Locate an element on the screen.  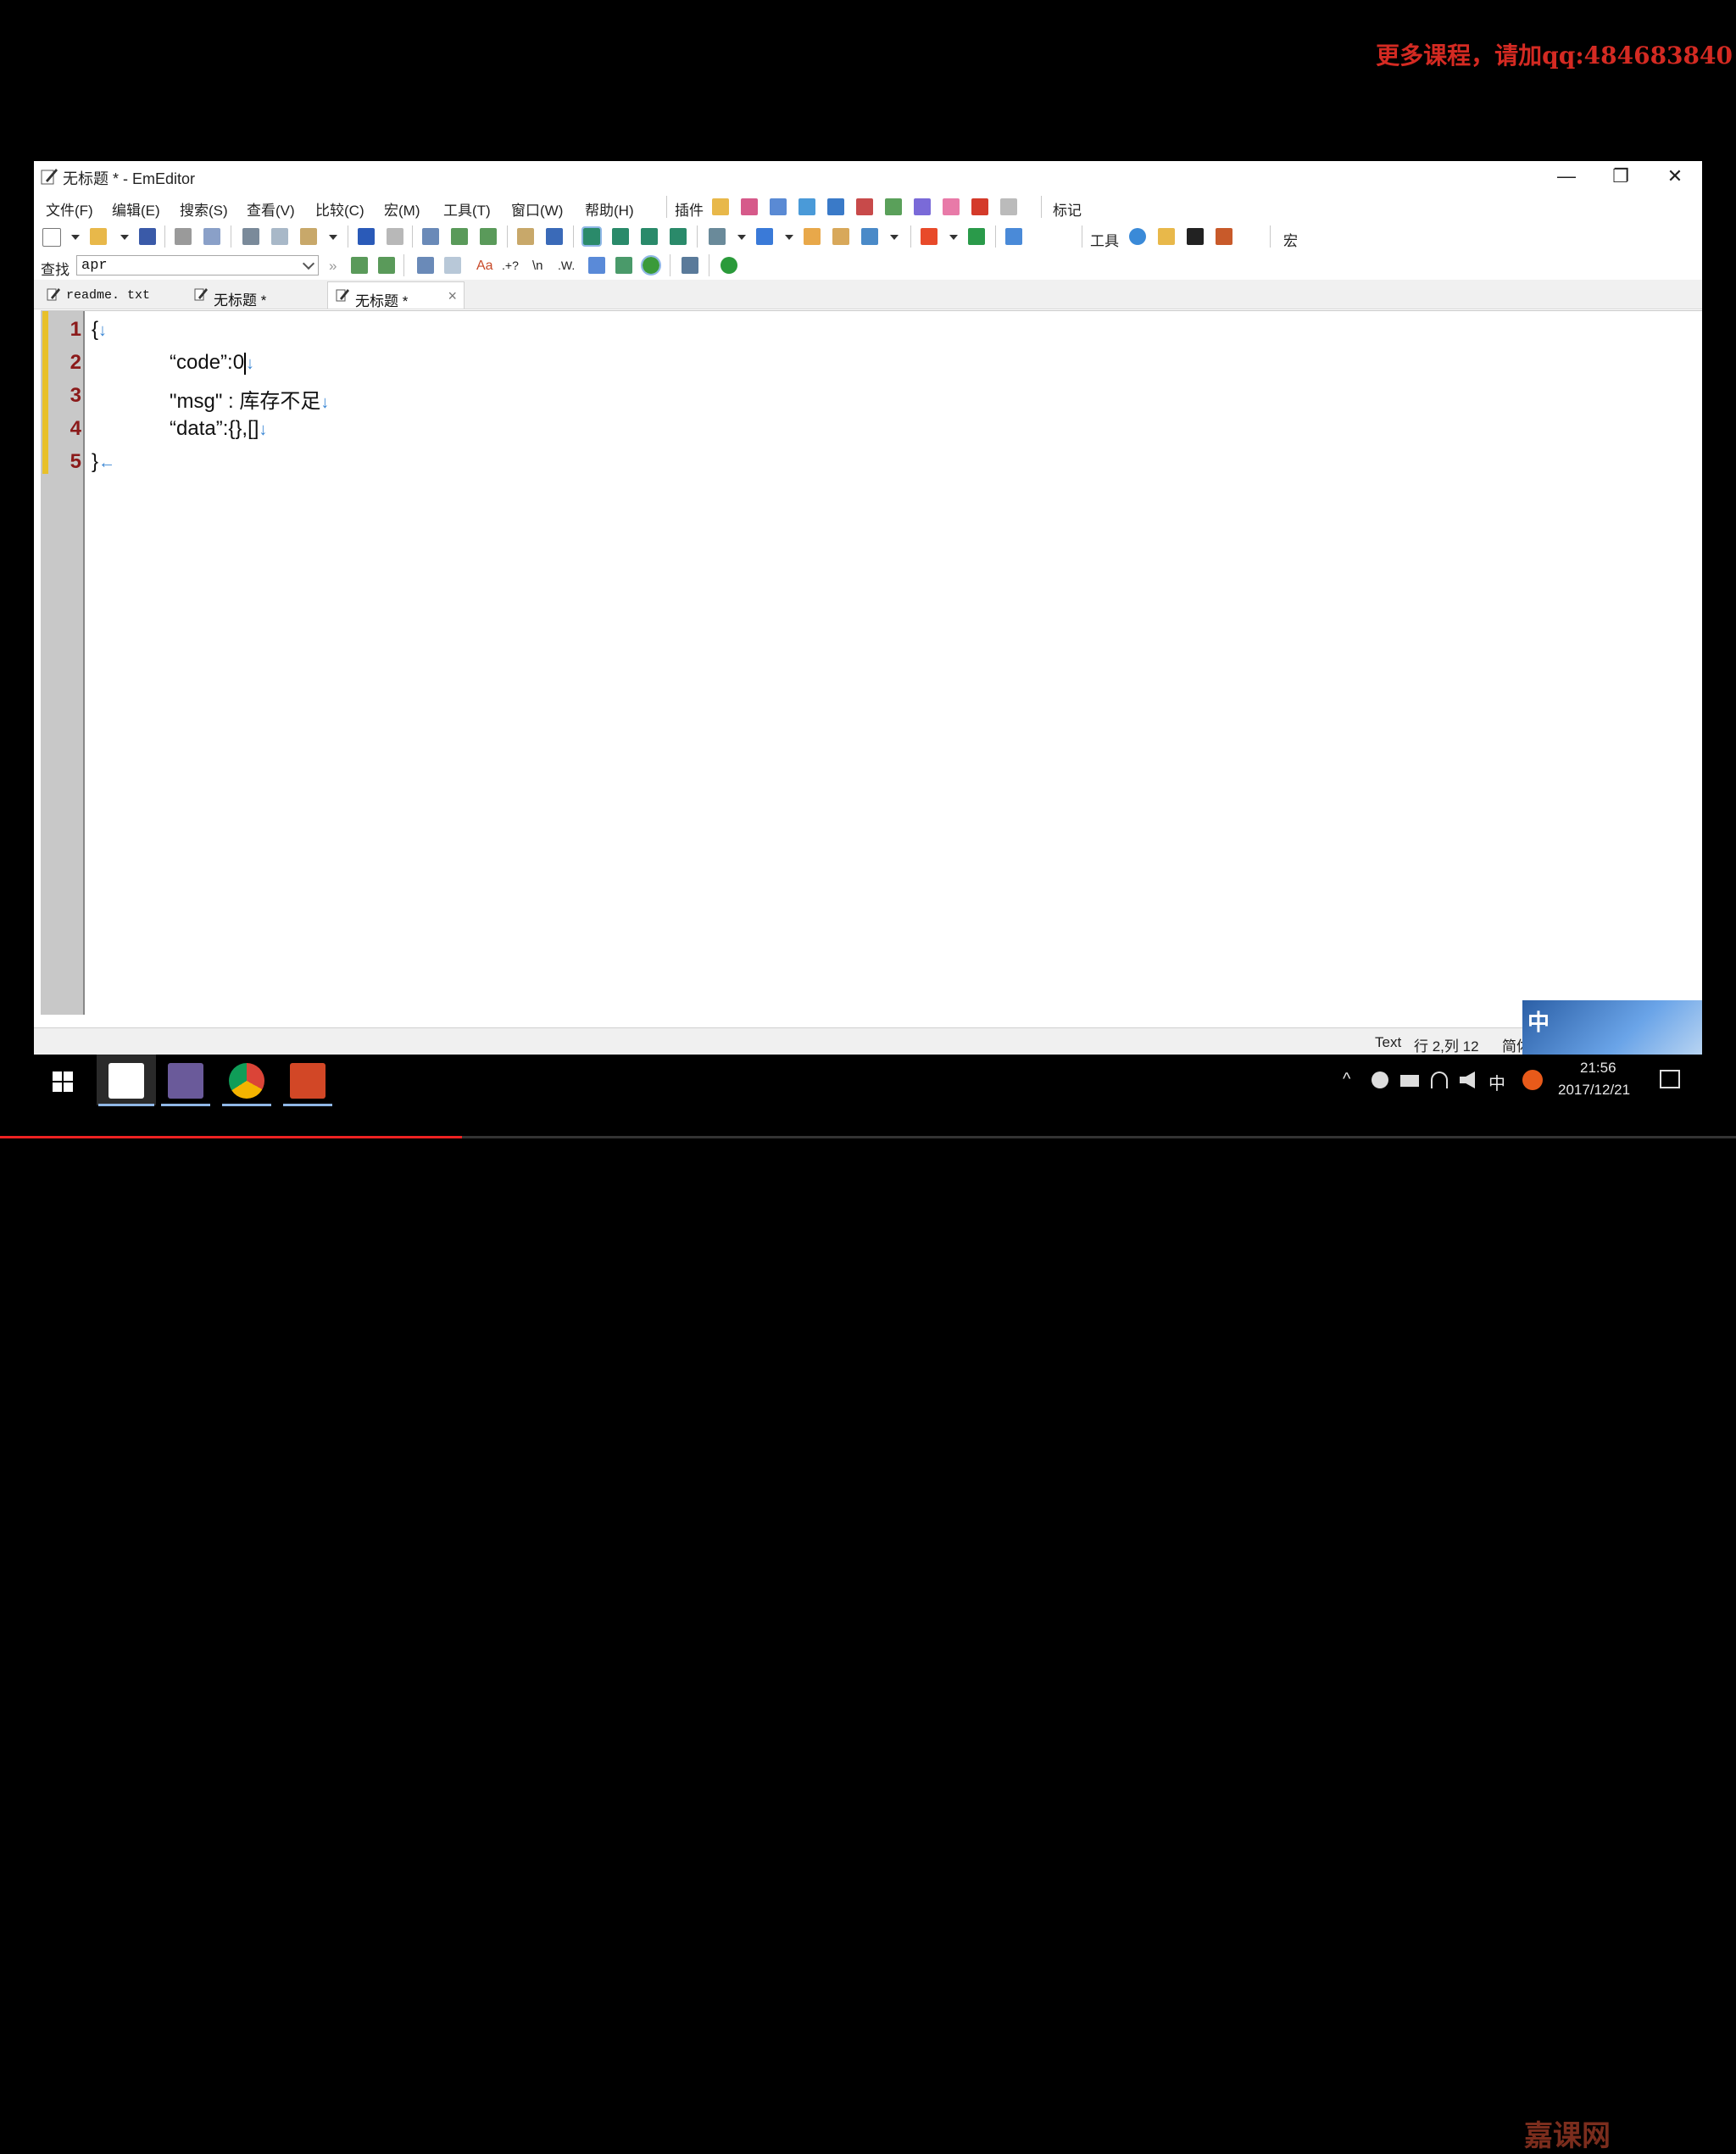
wrench-icon is located at coordinates (1013, 236).